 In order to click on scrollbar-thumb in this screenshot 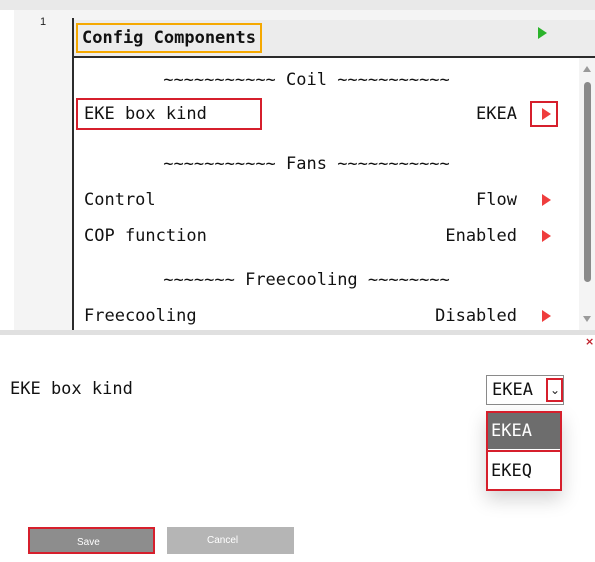, I will do `click(587, 182)`.